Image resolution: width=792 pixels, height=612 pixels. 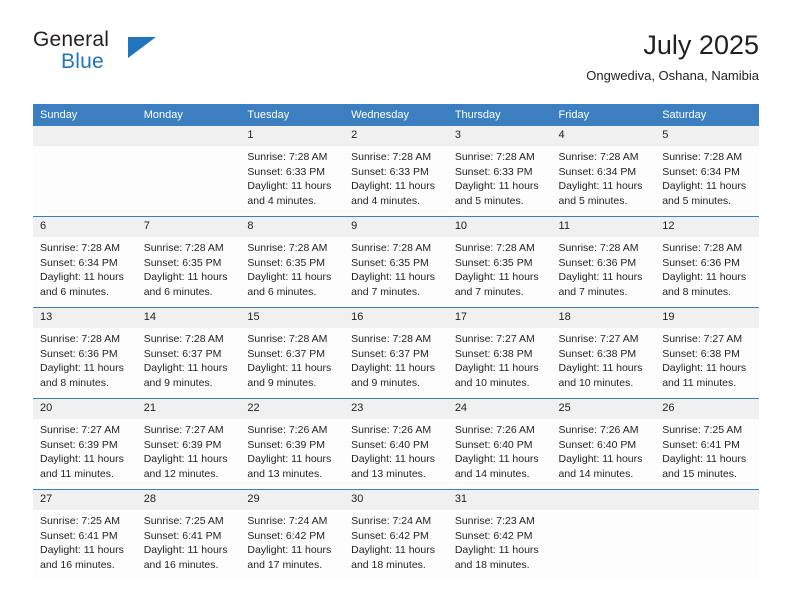 I want to click on day-detail-line: Sunrise: 7:27 AM, so click(x=183, y=430).